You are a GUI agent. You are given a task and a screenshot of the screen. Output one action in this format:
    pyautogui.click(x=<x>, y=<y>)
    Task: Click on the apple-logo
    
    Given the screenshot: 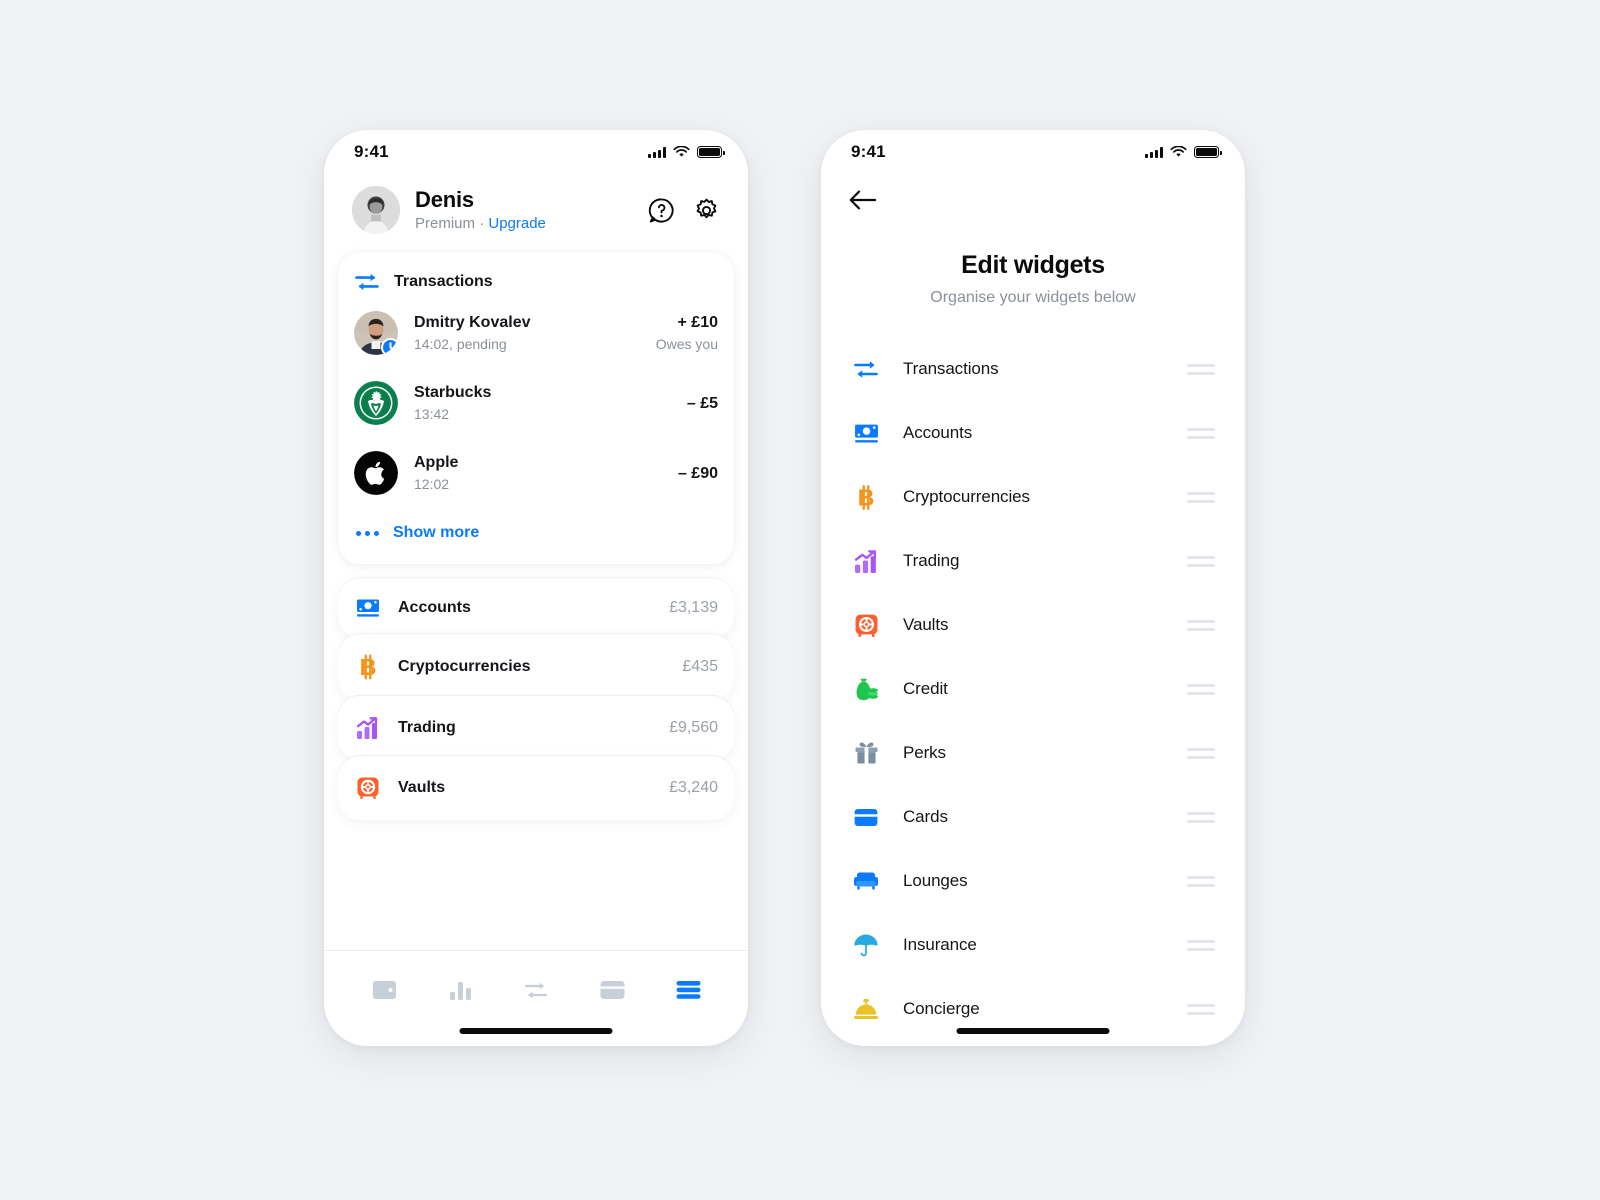 What is the action you would take?
    pyautogui.click(x=376, y=473)
    